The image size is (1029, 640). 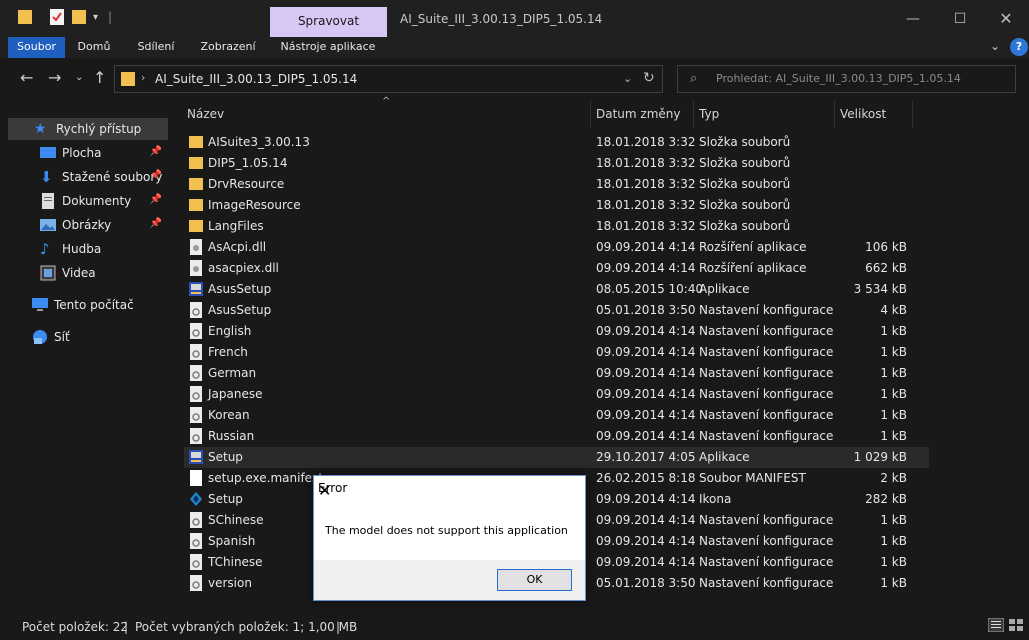 I want to click on tab-soubor: Soubor, so click(x=36, y=47).